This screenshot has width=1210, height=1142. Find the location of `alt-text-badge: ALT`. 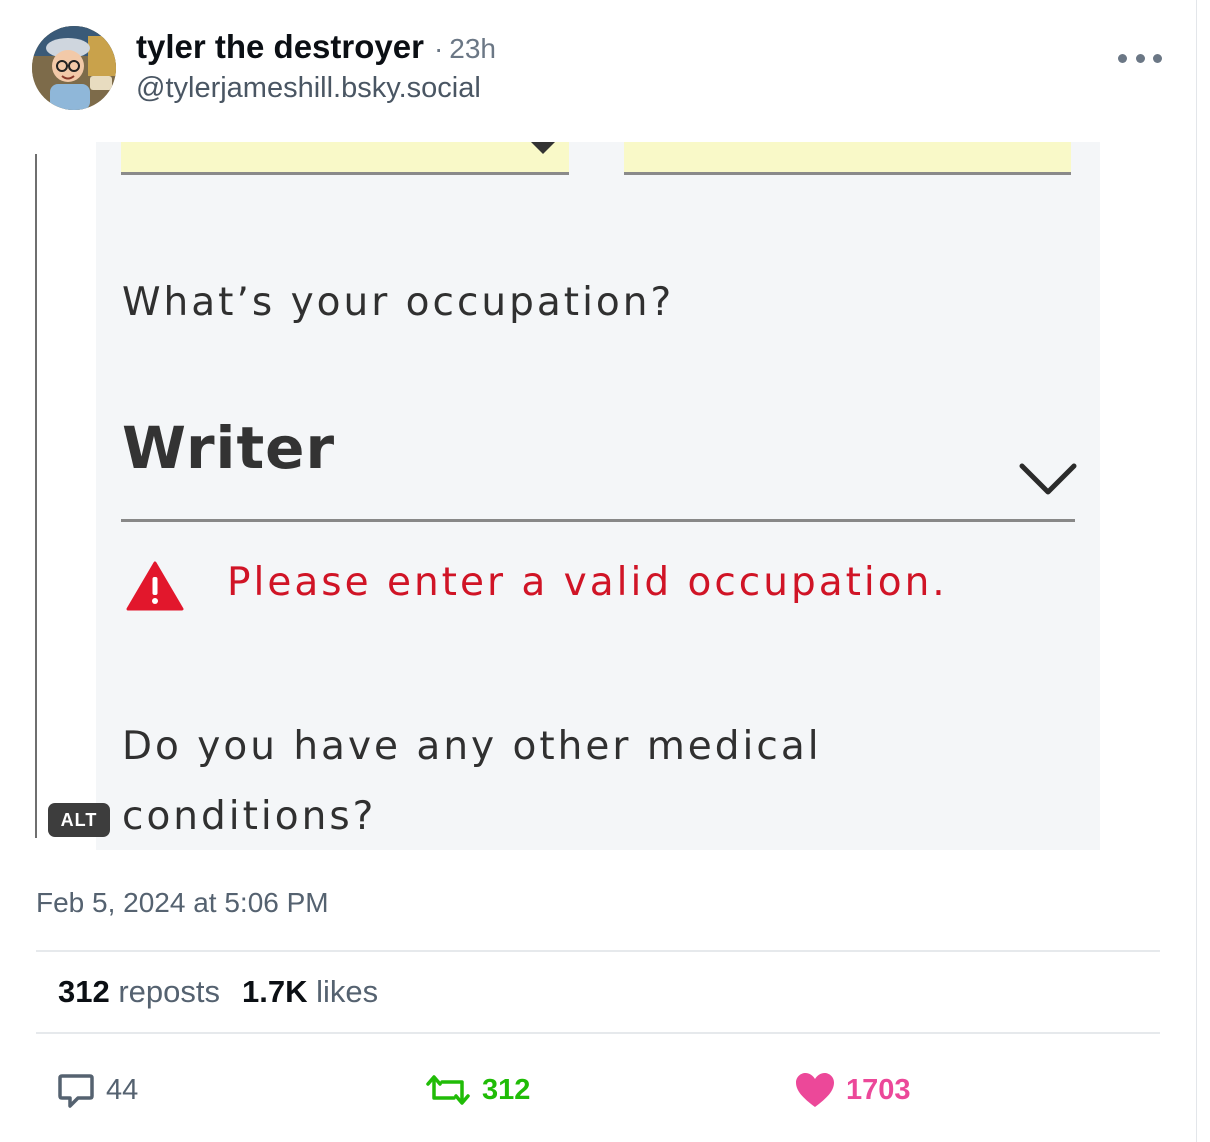

alt-text-badge: ALT is located at coordinates (79, 820).